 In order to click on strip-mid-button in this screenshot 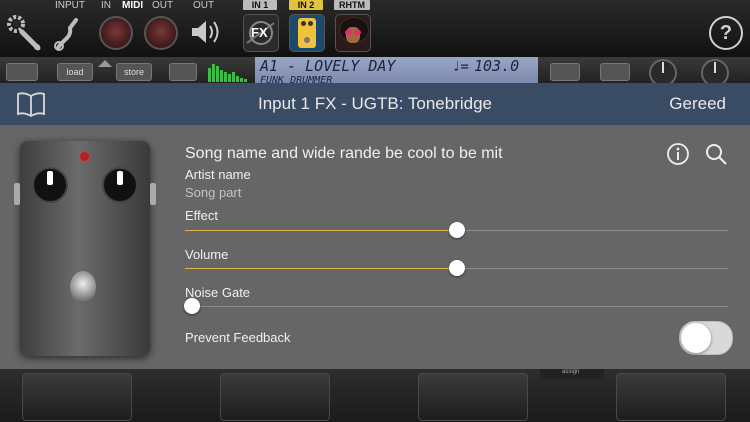, I will do `click(183, 72)`.